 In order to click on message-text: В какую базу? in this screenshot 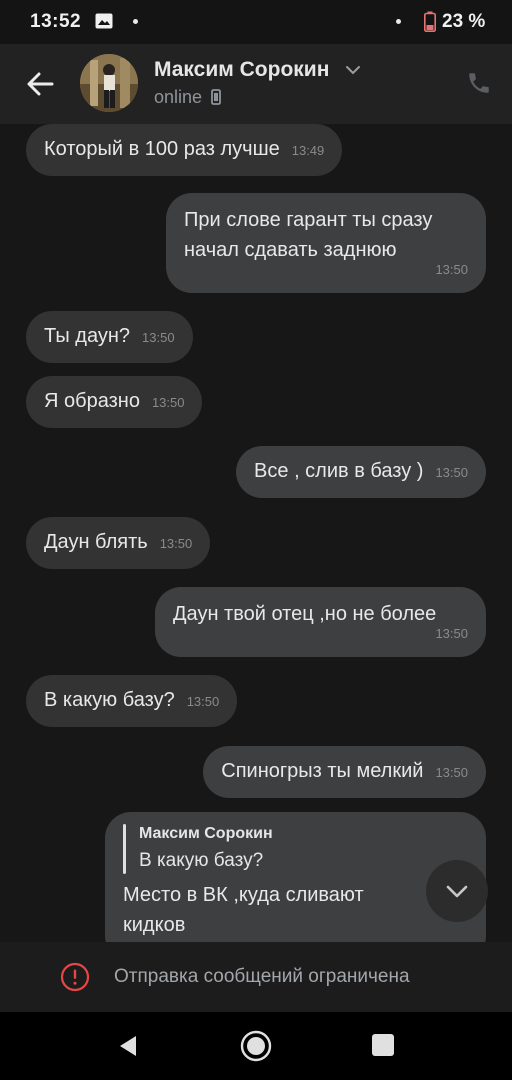, I will do `click(109, 700)`.